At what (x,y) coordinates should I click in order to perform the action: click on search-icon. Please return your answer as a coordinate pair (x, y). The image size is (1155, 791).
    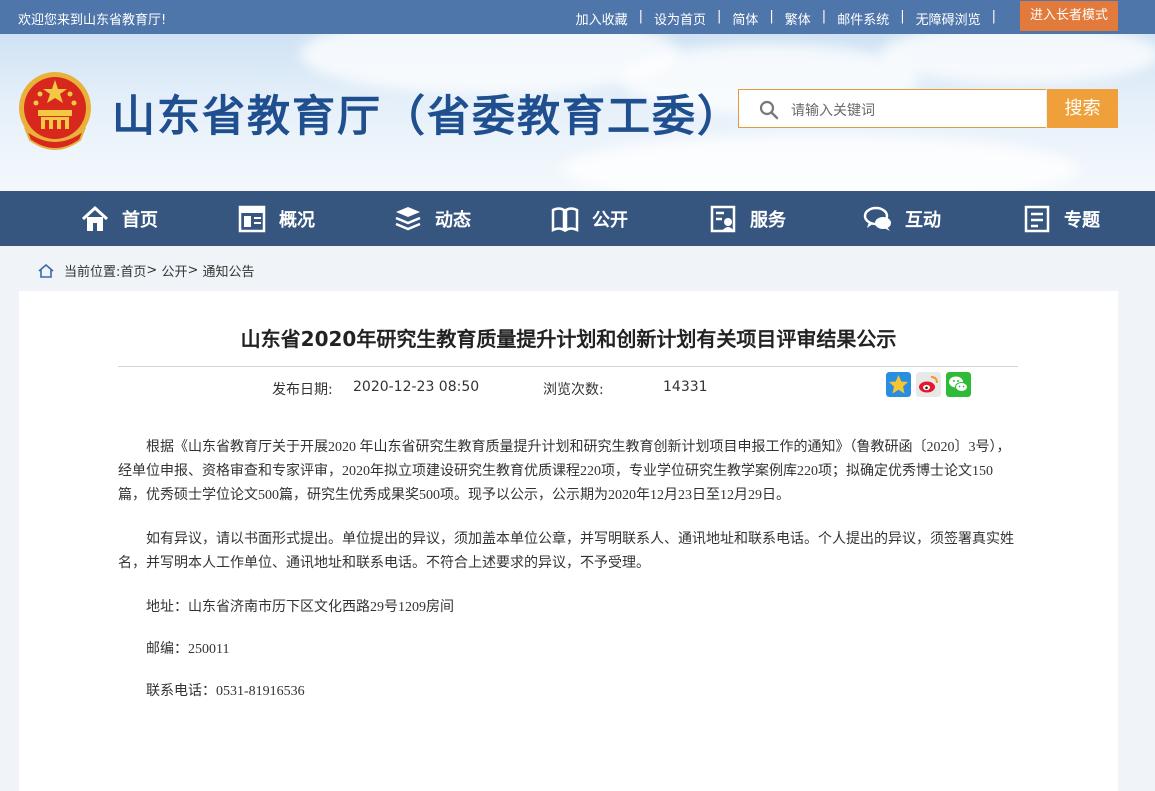
    Looking at the image, I should click on (769, 110).